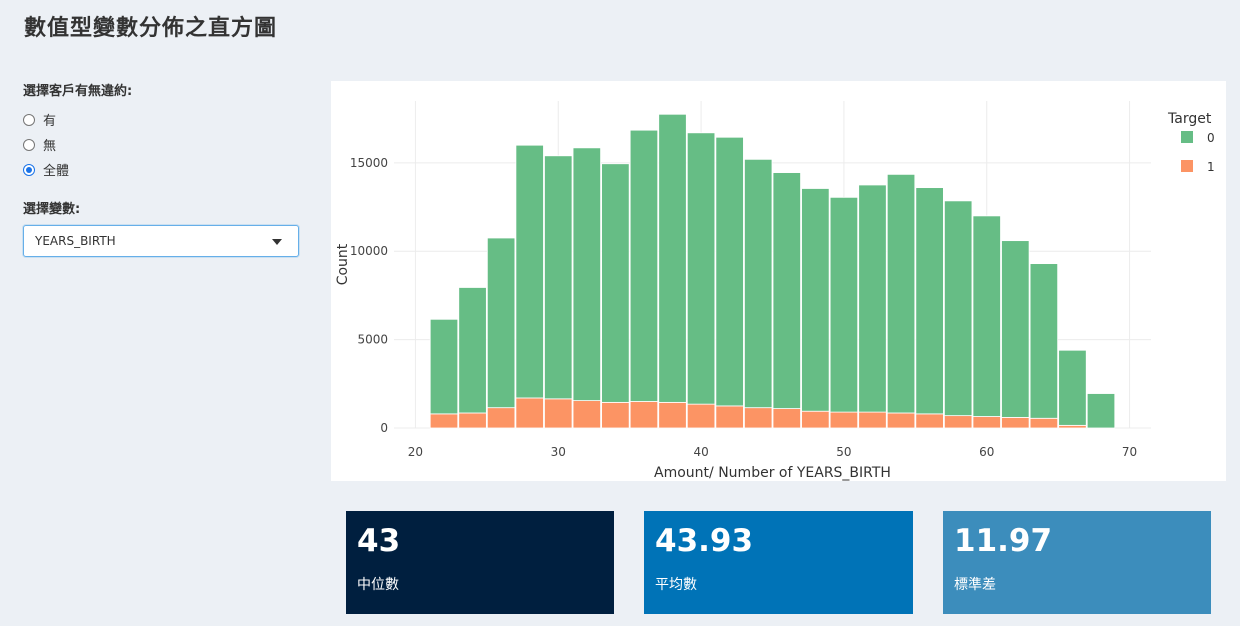 The width and height of the screenshot is (1240, 626). What do you see at coordinates (700, 452) in the screenshot?
I see `x-tick-label: 40` at bounding box center [700, 452].